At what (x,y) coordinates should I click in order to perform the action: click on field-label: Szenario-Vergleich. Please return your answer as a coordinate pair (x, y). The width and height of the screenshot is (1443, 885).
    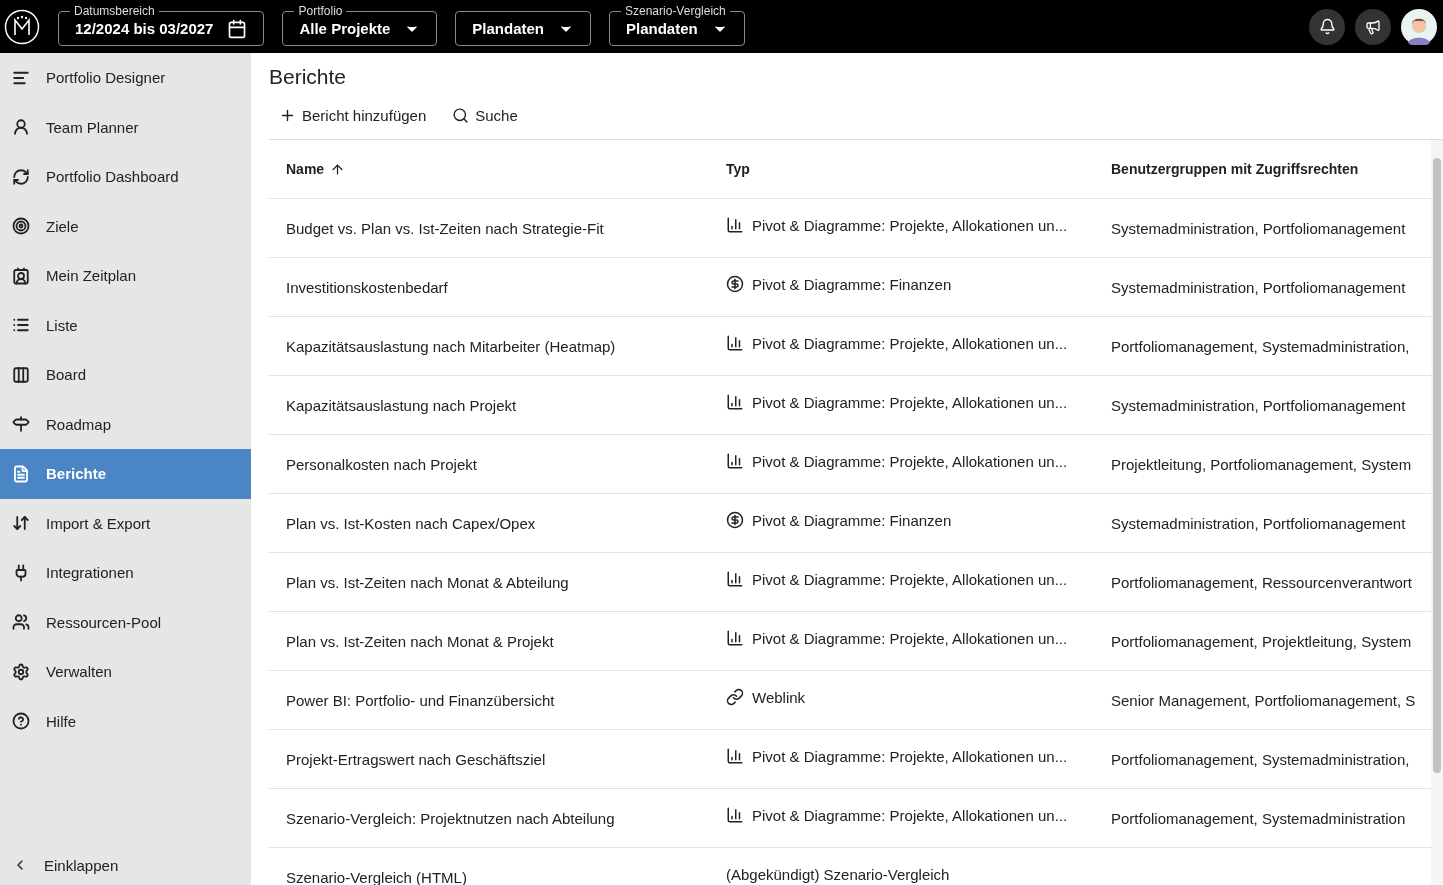
    Looking at the image, I should click on (675, 11).